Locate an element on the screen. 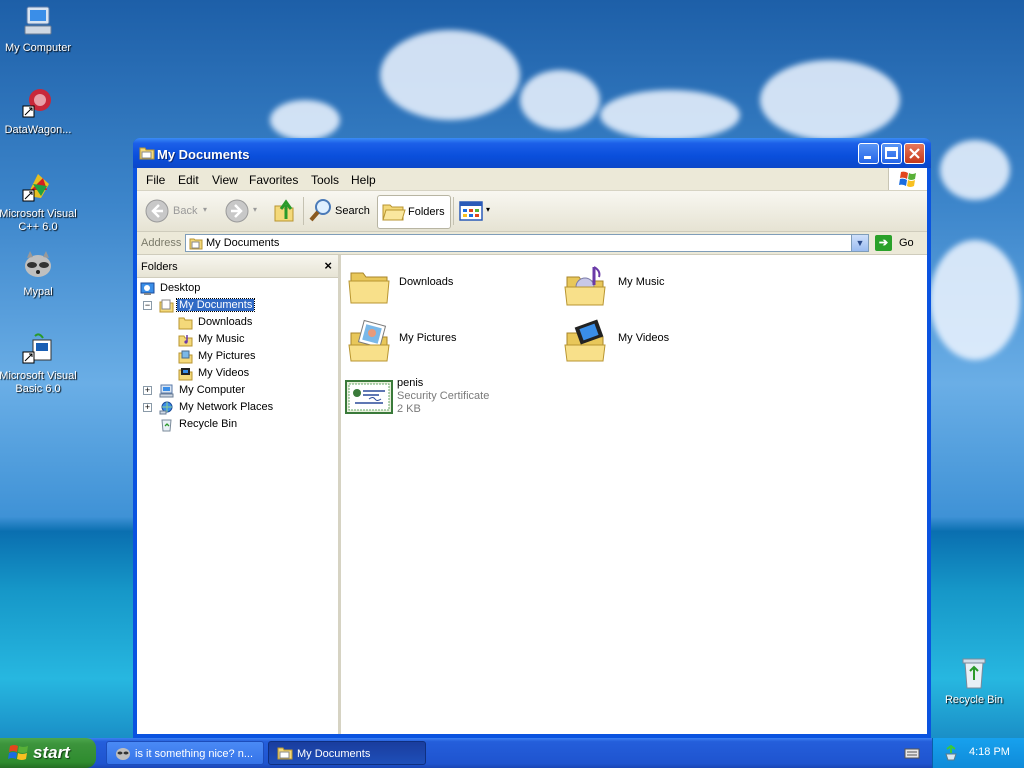 The width and height of the screenshot is (1024, 768). menu-file: File is located at coordinates (155, 180).